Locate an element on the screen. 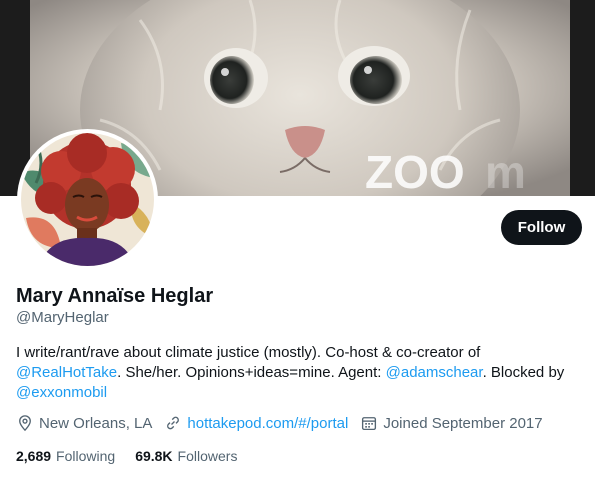 This screenshot has height=483, width=595. following-label: Following is located at coordinates (86, 456).